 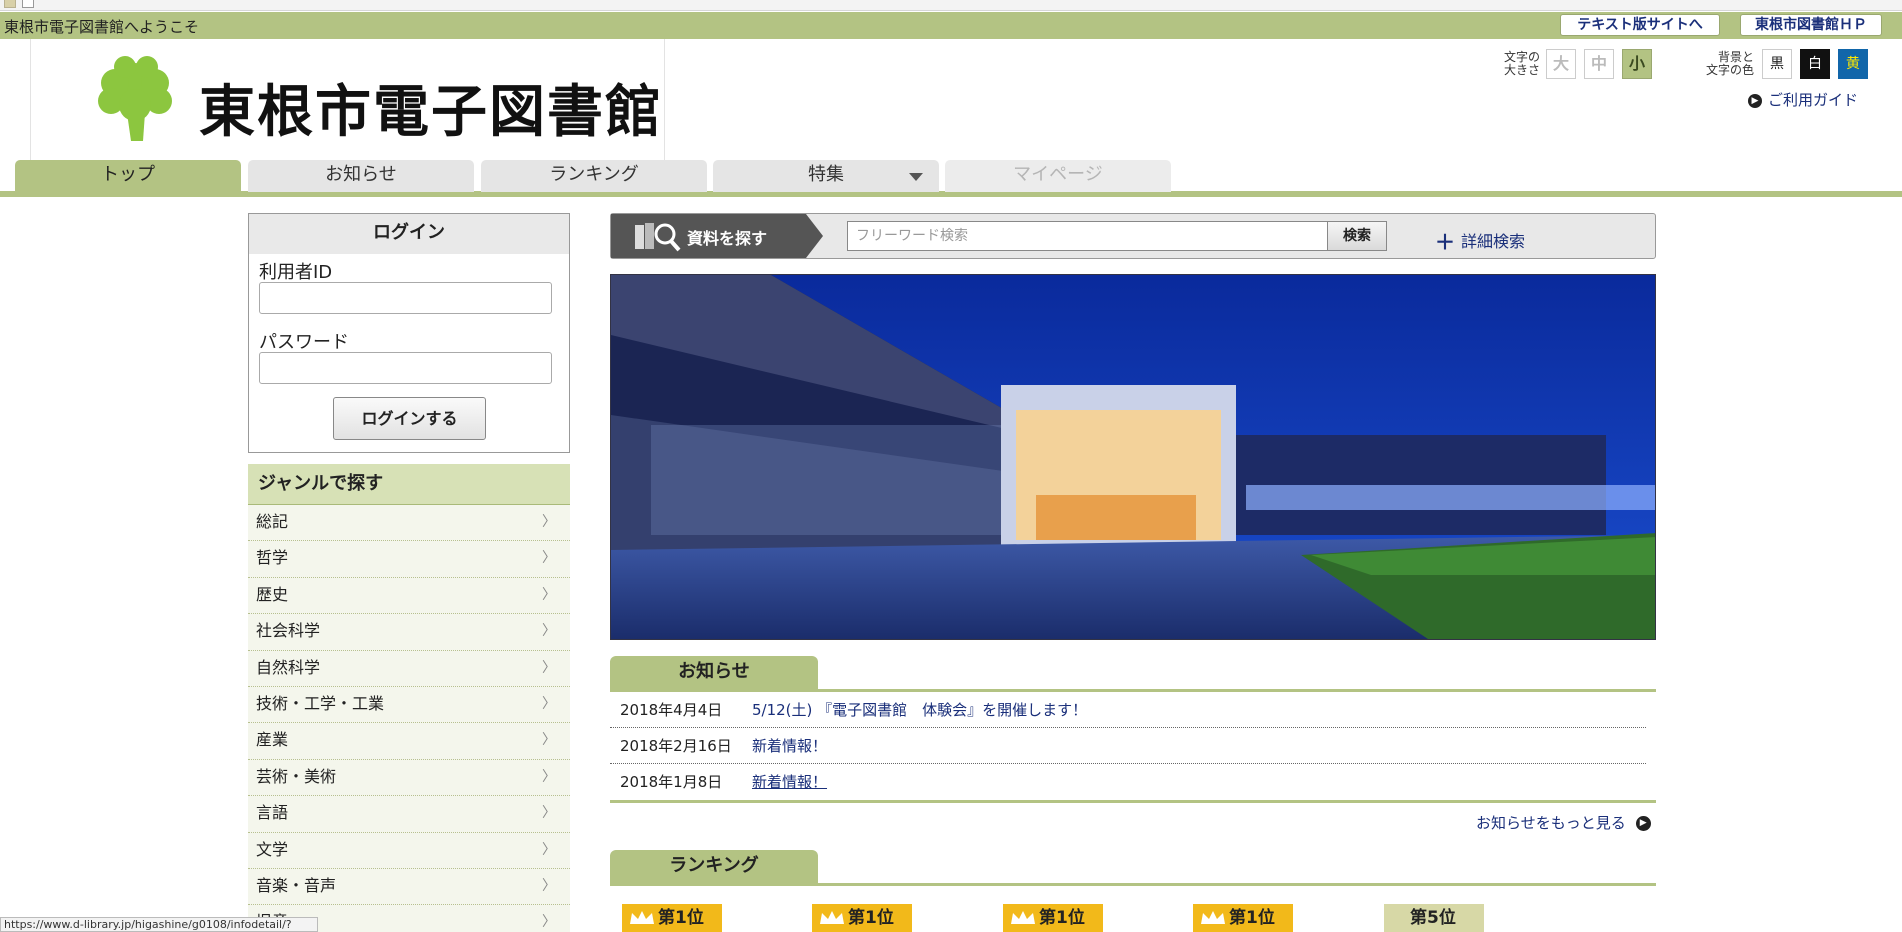 I want to click on usage-guide-label: ご利用ガイド, so click(x=1813, y=100).